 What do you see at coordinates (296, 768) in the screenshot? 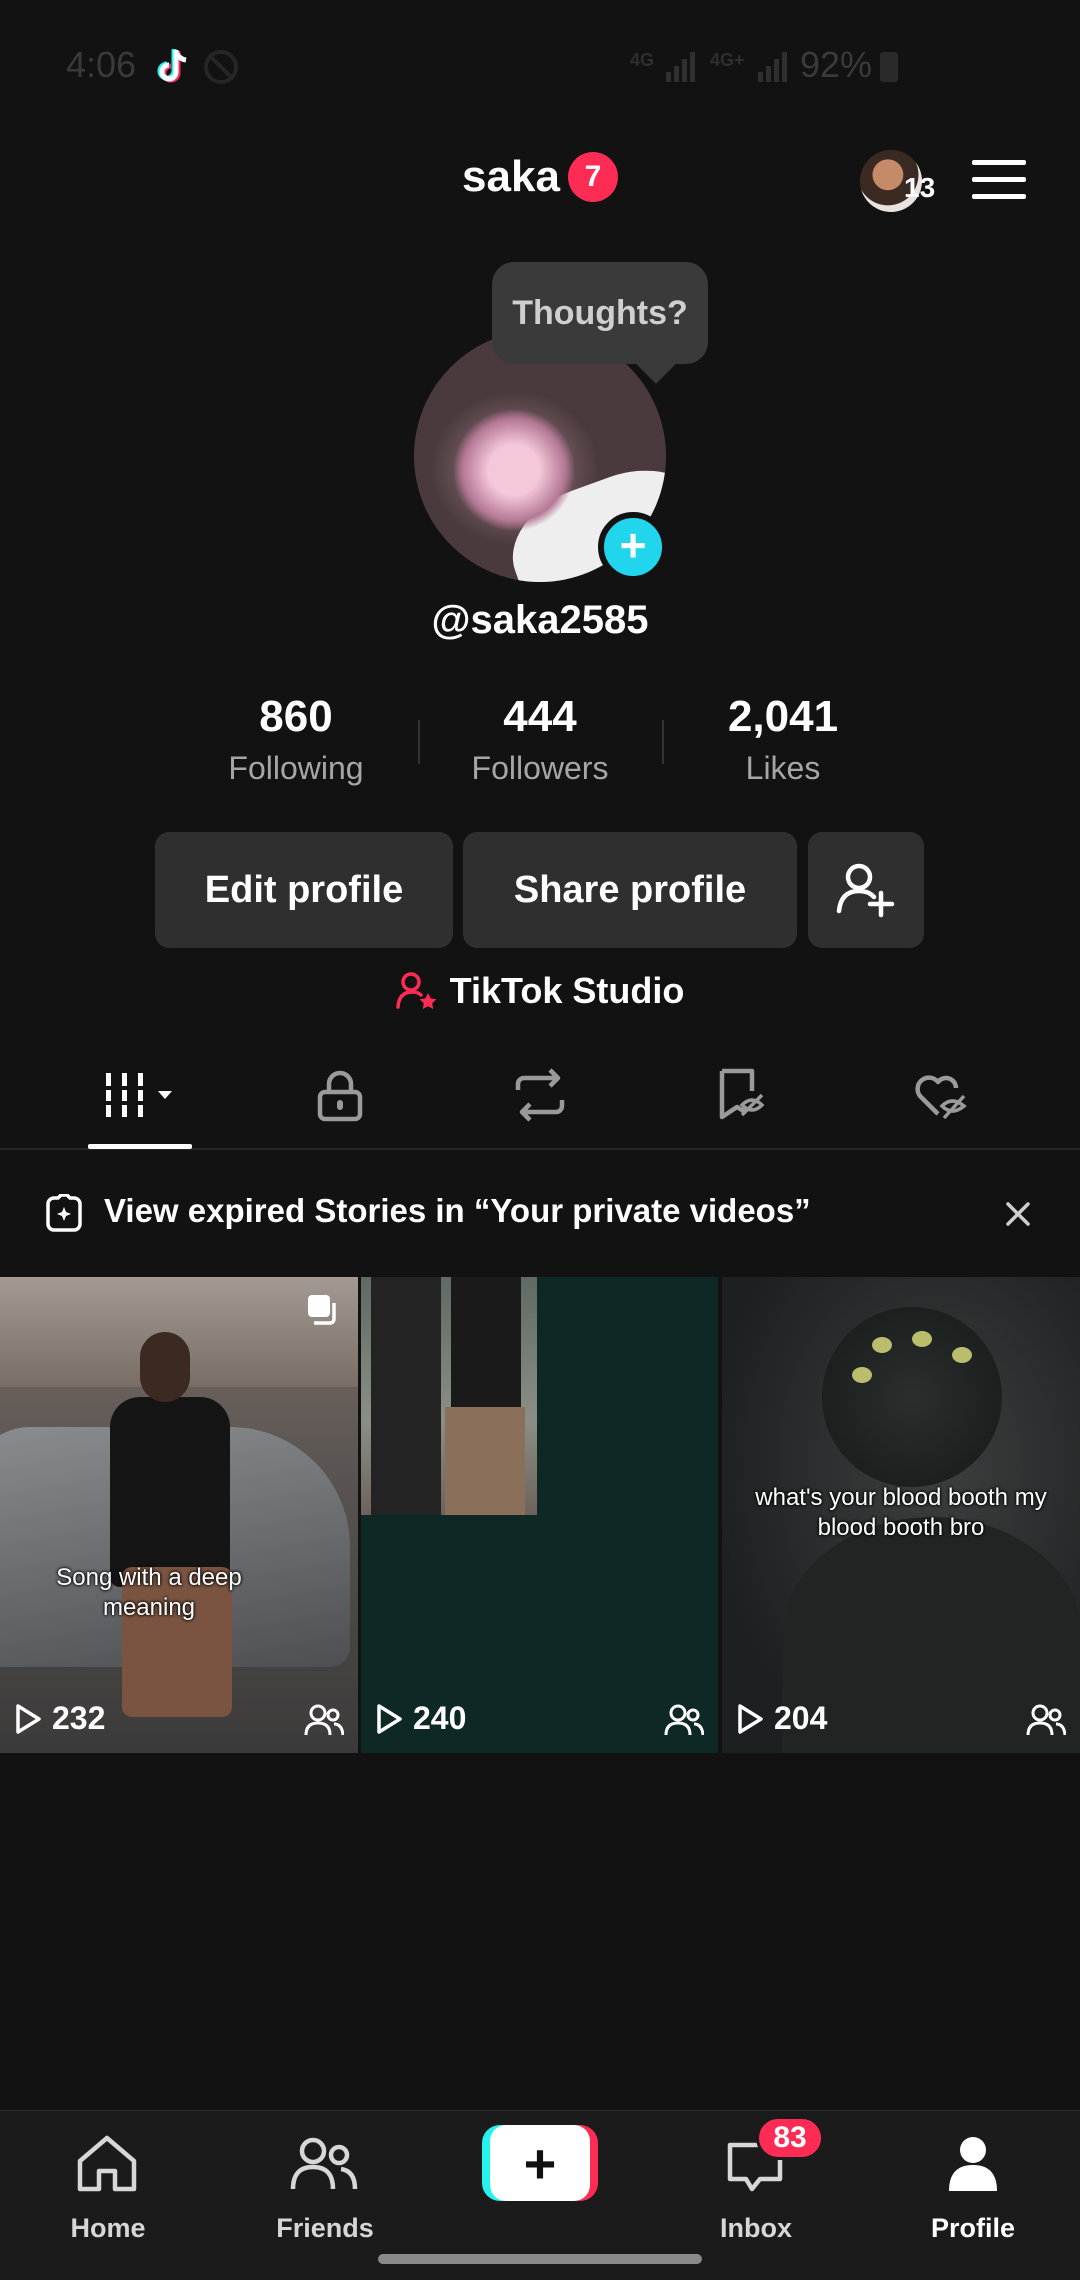
I see `stat-label: Following` at bounding box center [296, 768].